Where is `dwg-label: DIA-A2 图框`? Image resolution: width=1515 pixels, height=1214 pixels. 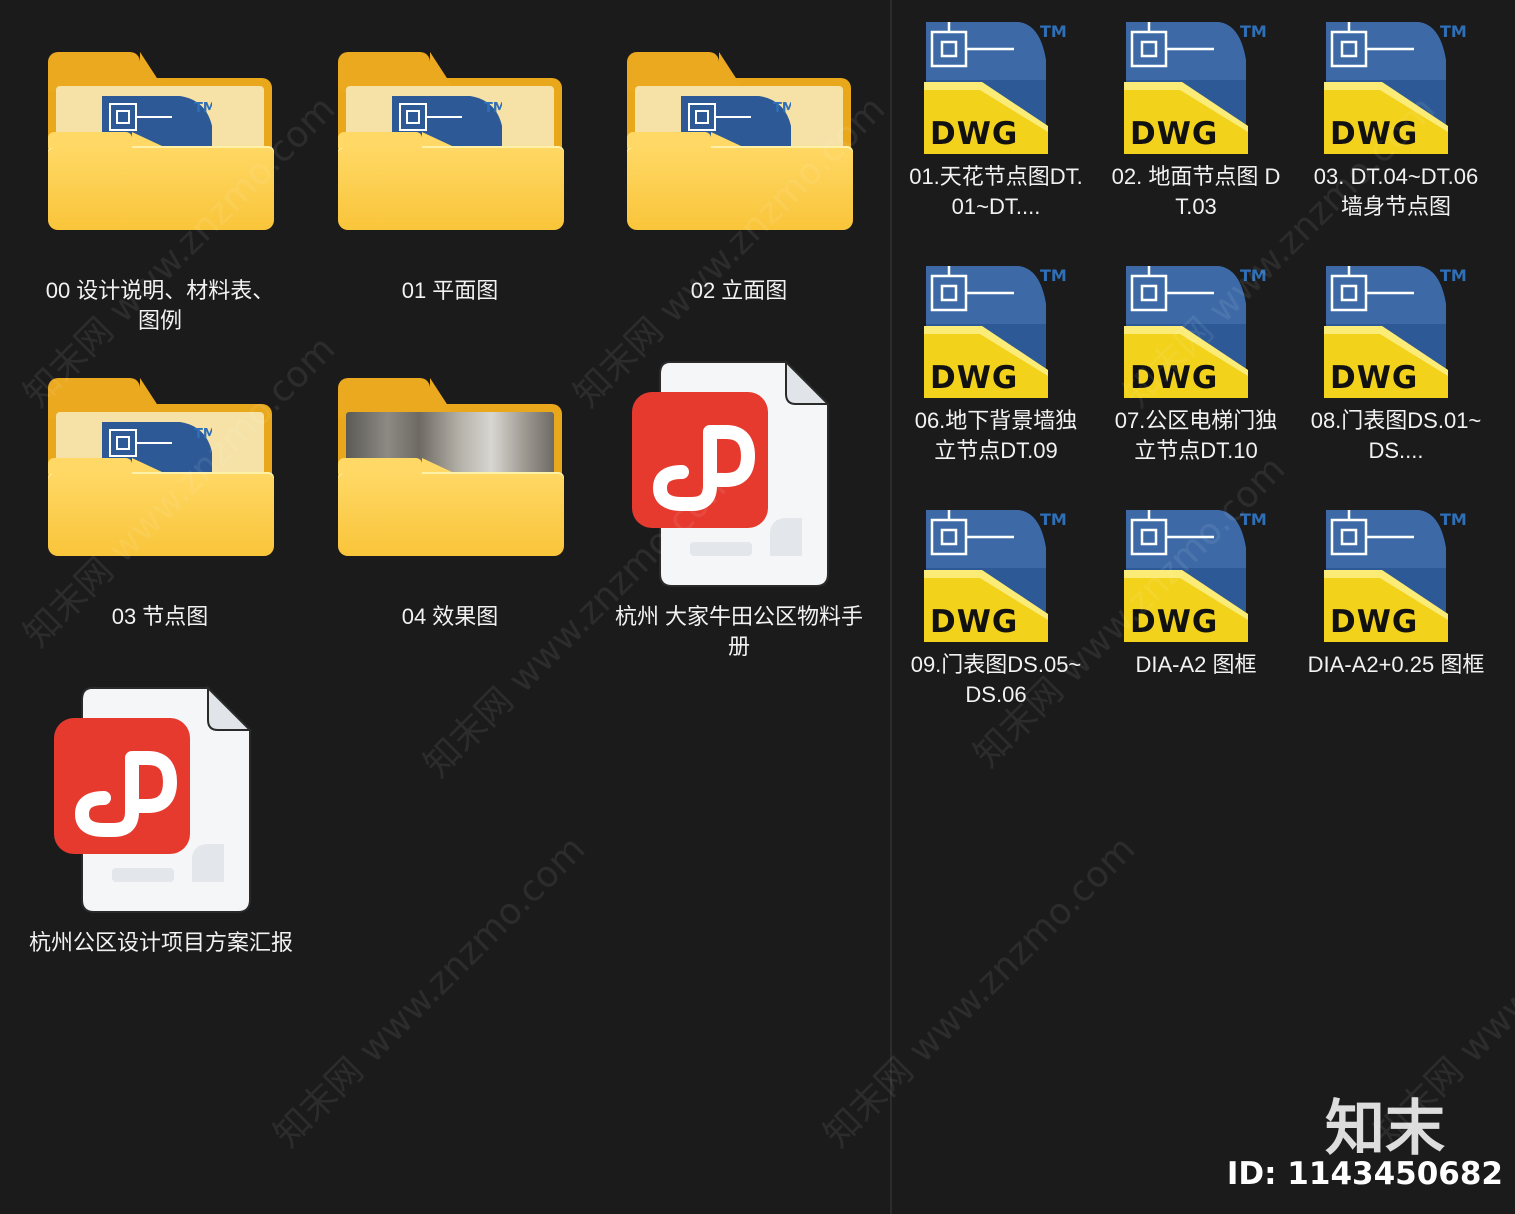
dwg-label: DIA-A2 图框 is located at coordinates (1196, 664).